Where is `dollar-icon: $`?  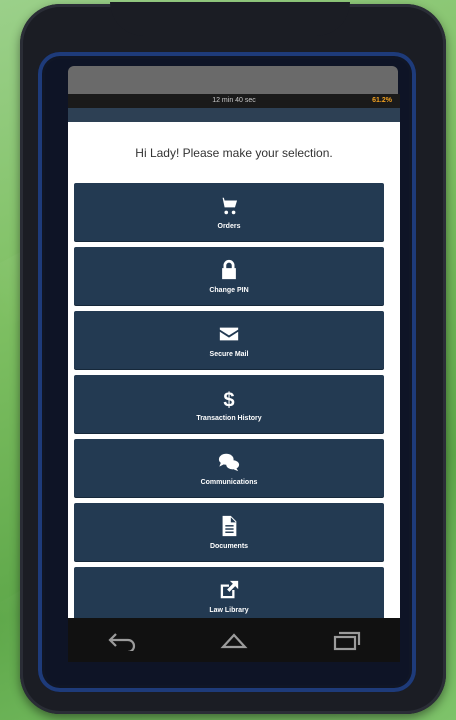
dollar-icon: $ is located at coordinates (228, 399).